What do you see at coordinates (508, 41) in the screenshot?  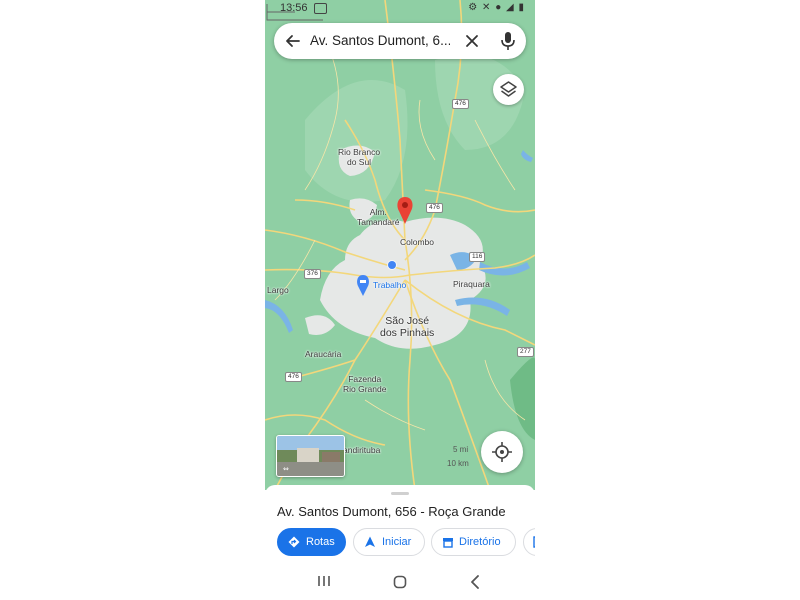 I see `microphone-icon` at bounding box center [508, 41].